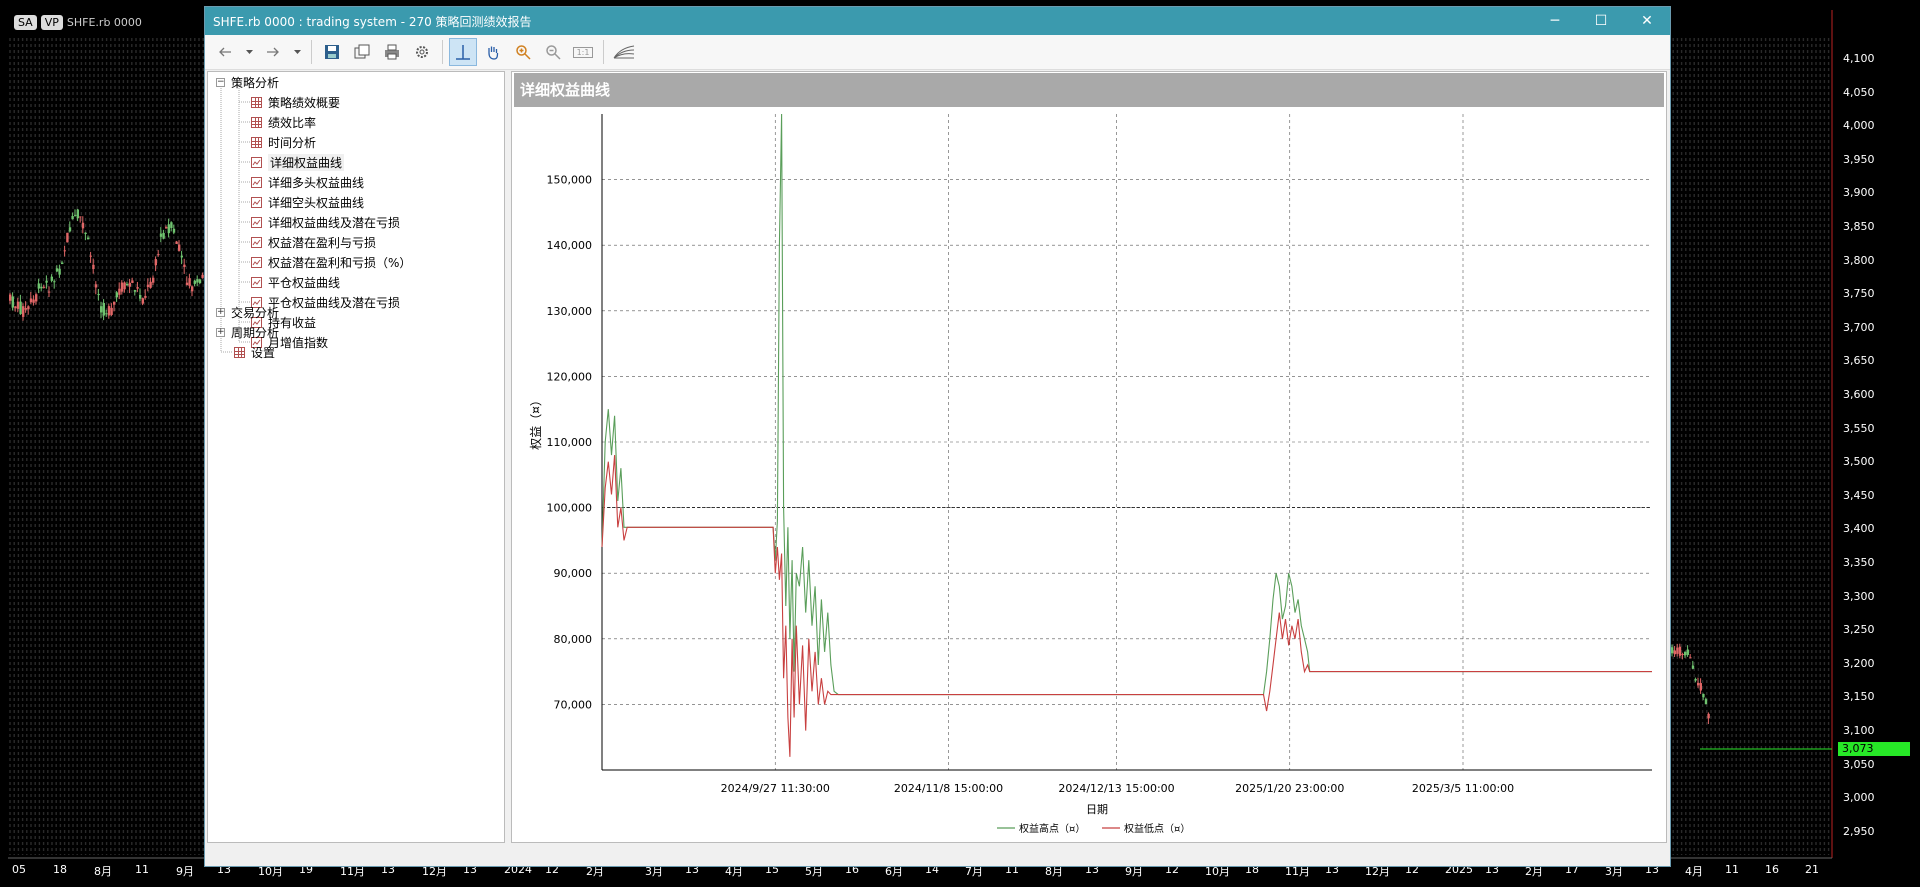 The width and height of the screenshot is (1920, 887). Describe the element at coordinates (25, 22) in the screenshot. I see `sa-tag: SA` at that location.